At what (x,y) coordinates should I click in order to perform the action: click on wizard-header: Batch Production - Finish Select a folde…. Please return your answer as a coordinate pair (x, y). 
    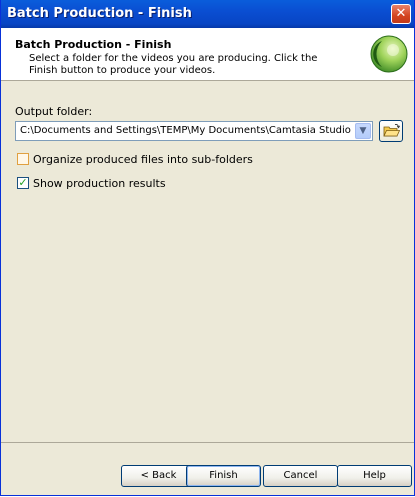
    Looking at the image, I should click on (207, 54).